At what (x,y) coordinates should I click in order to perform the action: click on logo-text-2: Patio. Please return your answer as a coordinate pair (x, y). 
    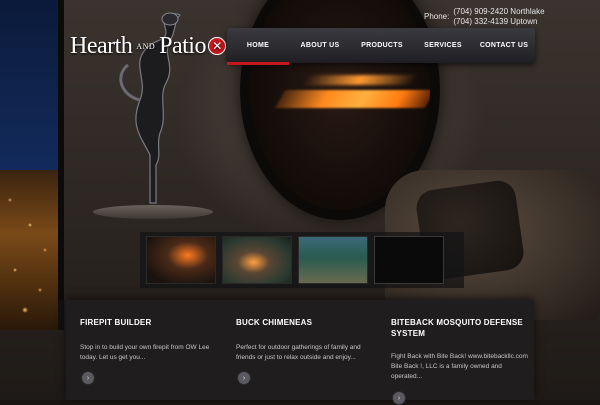
    Looking at the image, I should click on (182, 45).